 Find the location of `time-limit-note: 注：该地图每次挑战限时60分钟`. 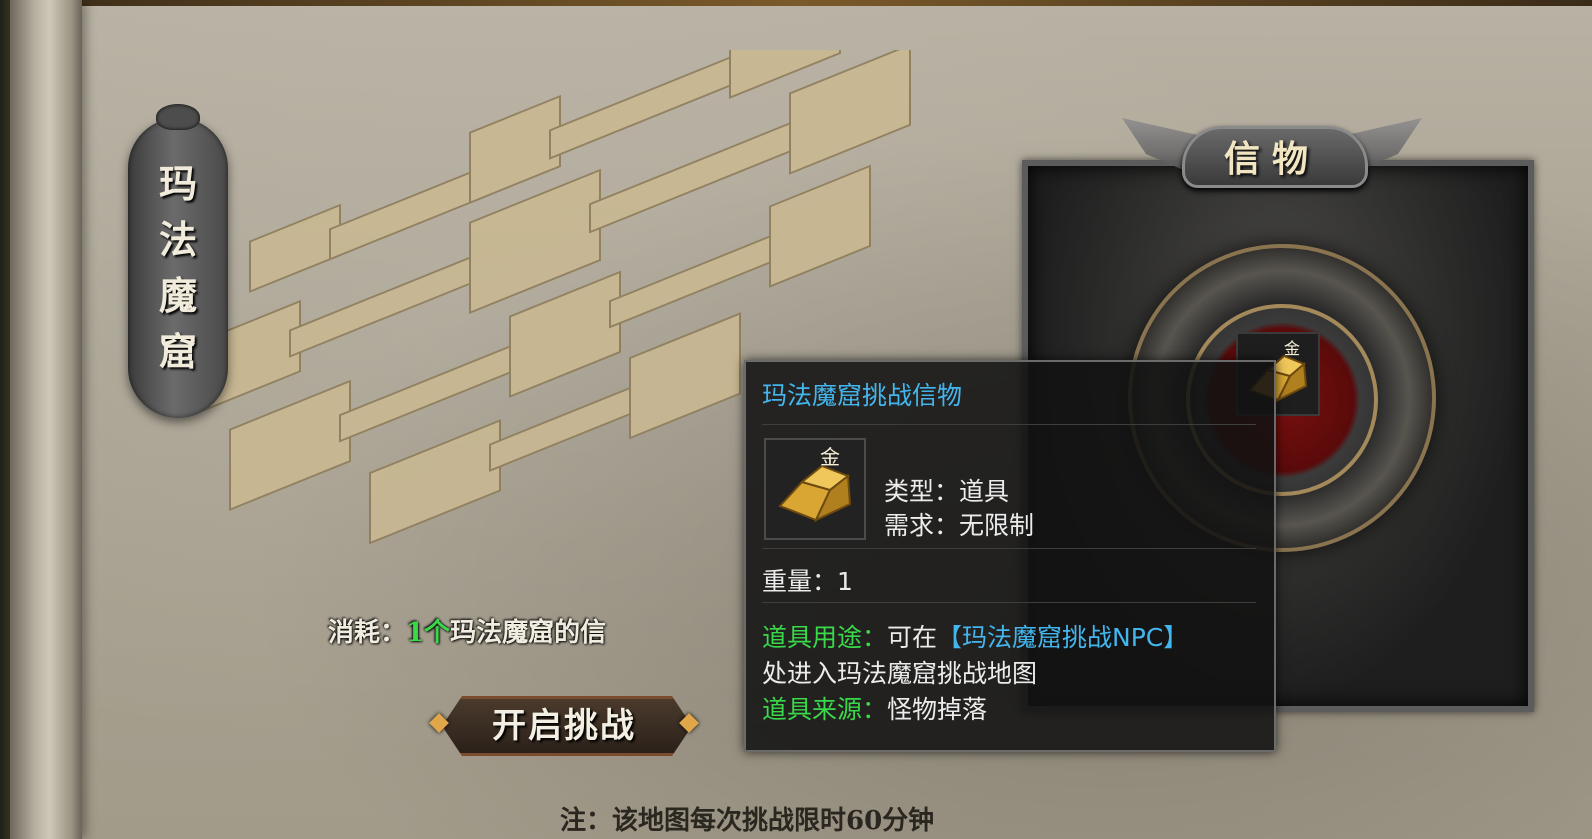

time-limit-note: 注：该地图每次挑战限时60分钟 is located at coordinates (747, 821).